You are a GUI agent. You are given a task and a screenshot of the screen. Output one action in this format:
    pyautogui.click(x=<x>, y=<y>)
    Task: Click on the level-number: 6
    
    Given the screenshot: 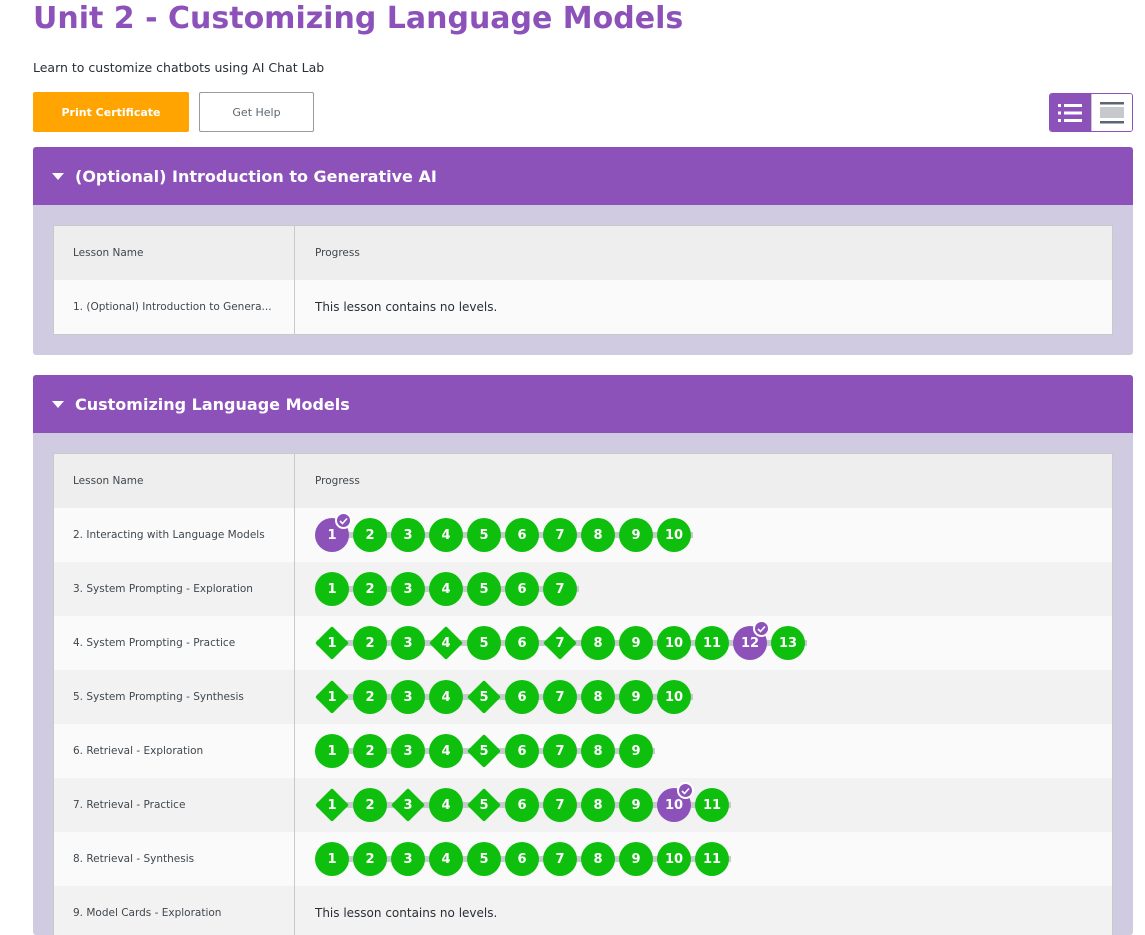 What is the action you would take?
    pyautogui.click(x=522, y=859)
    